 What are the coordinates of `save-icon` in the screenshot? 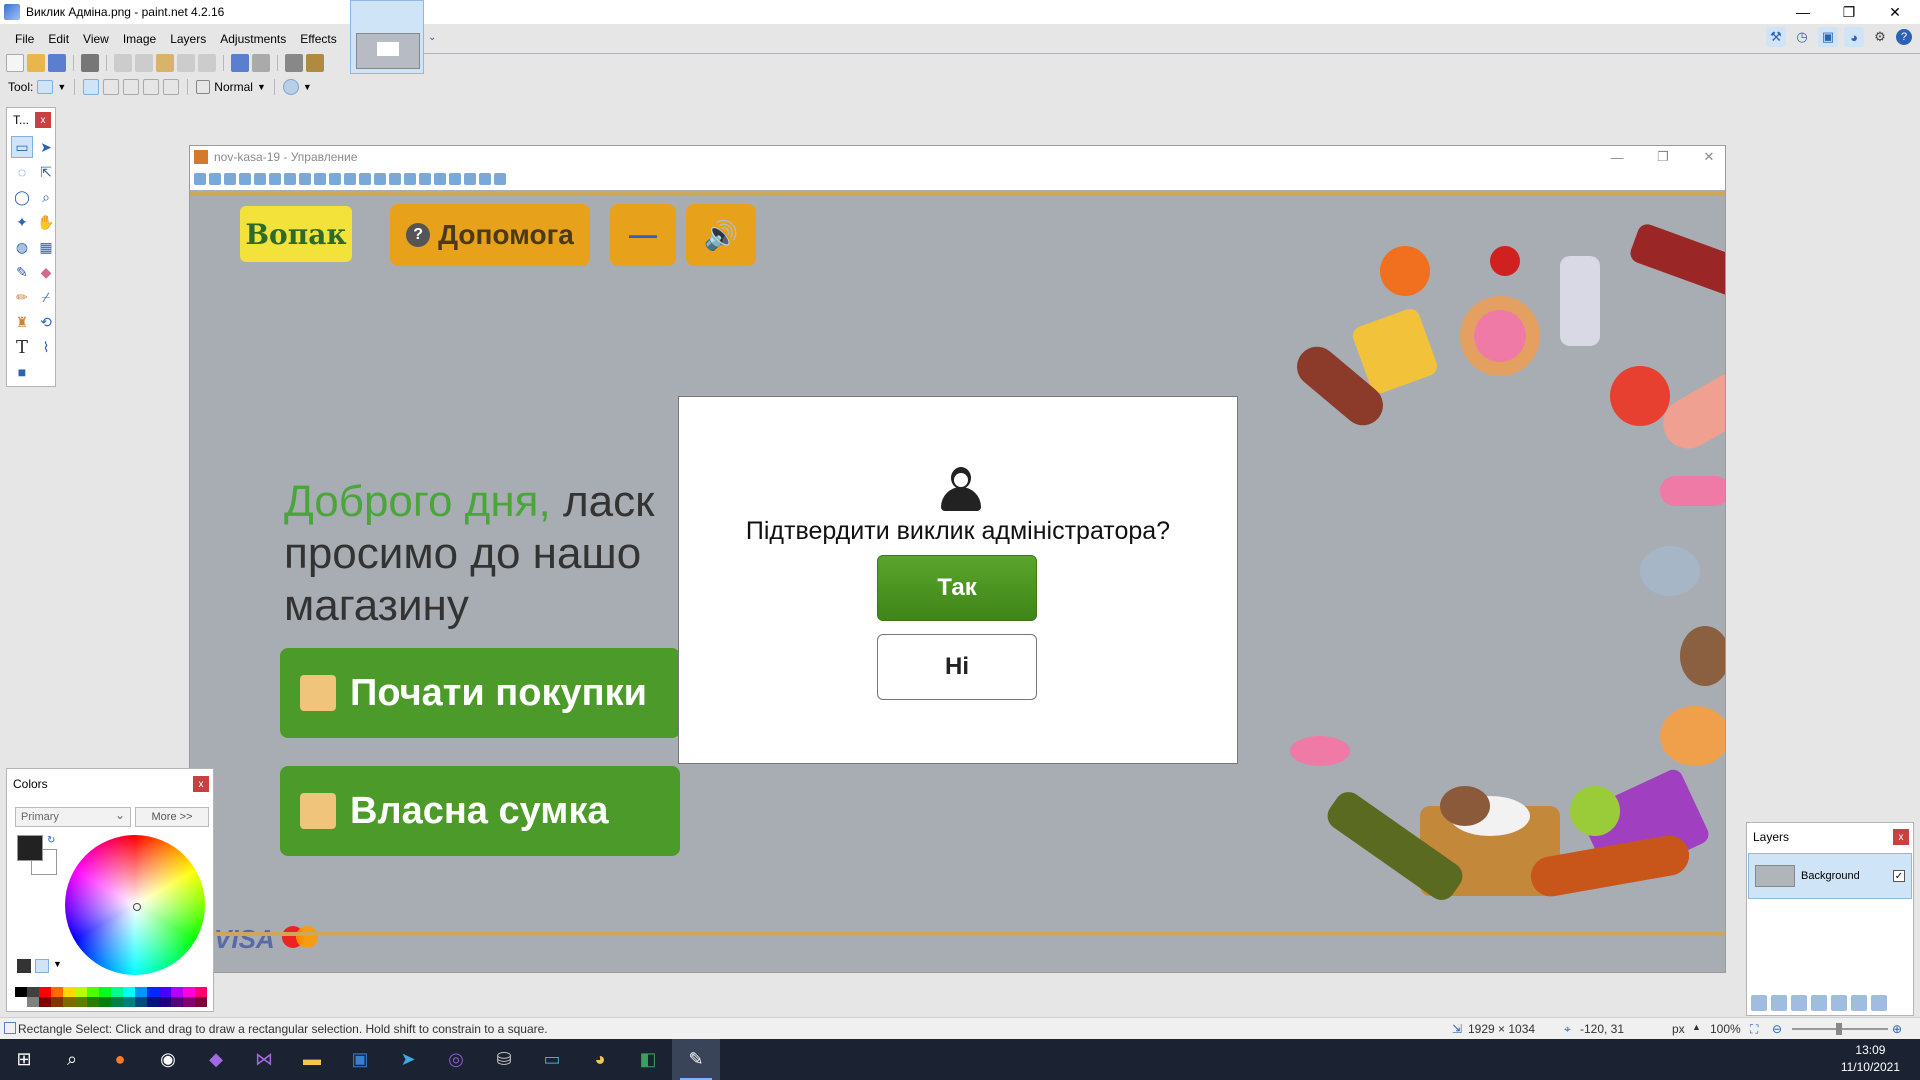 It's located at (57, 63).